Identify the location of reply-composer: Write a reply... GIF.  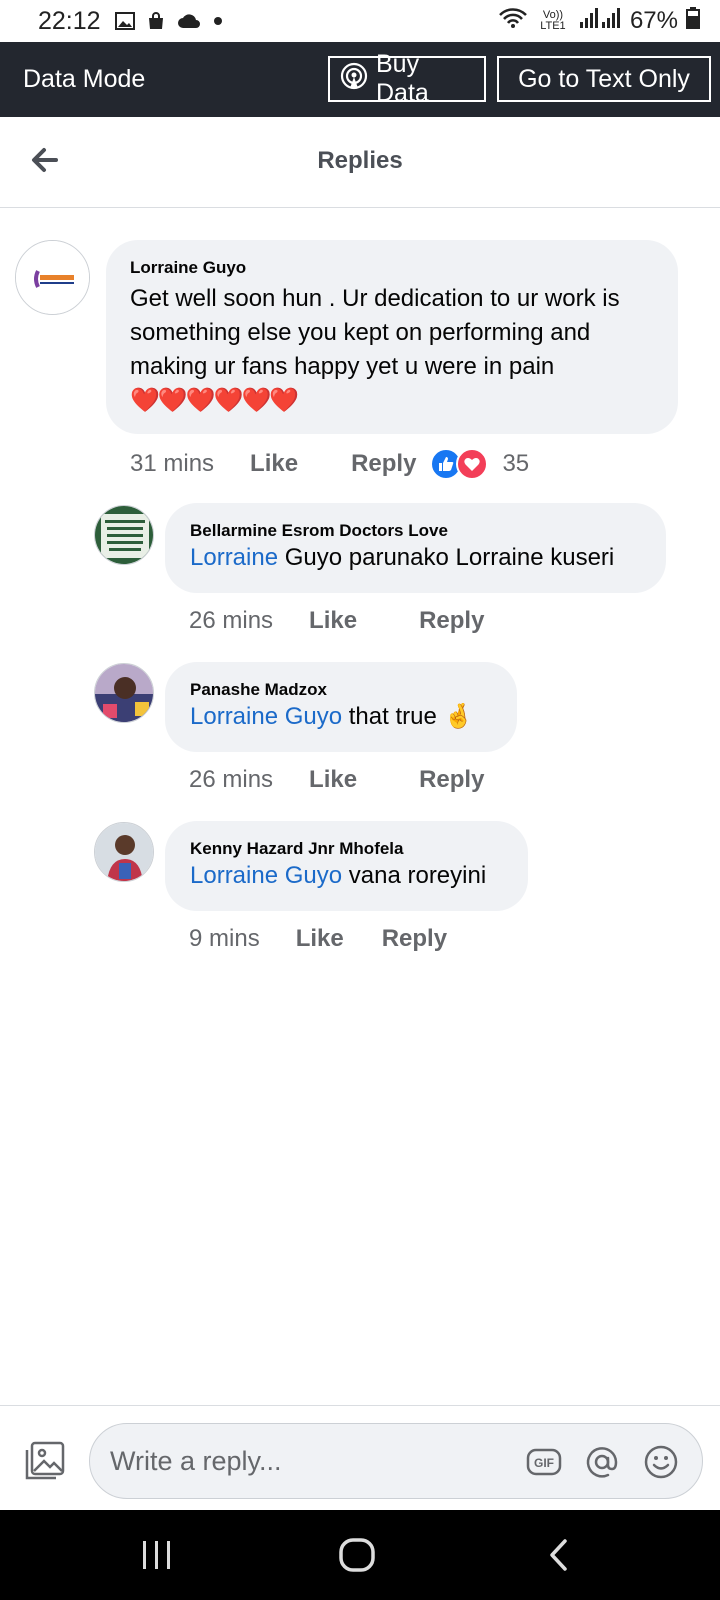
(360, 1457).